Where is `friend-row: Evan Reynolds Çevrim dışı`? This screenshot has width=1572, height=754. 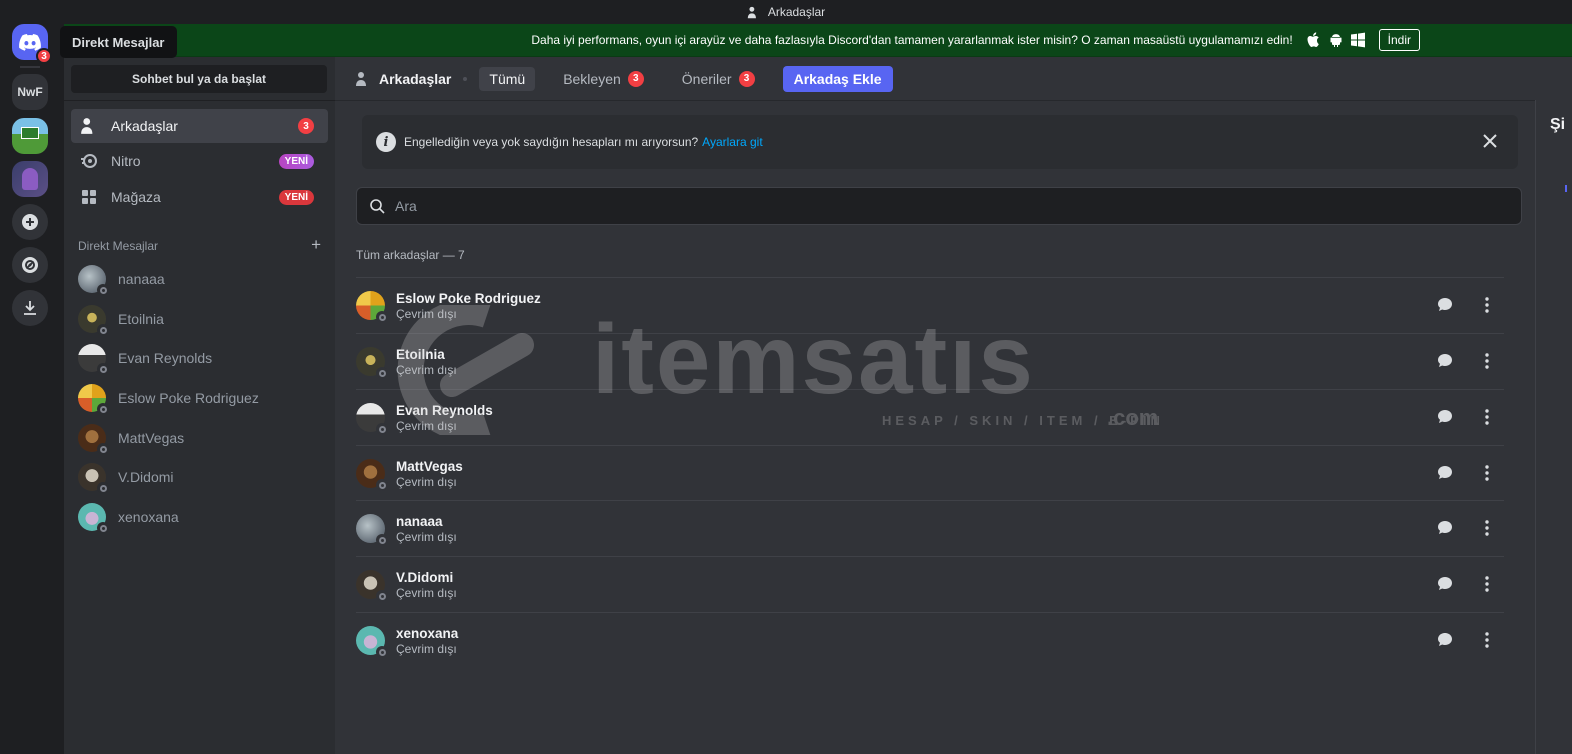 friend-row: Evan Reynolds Çevrim dışı is located at coordinates (930, 417).